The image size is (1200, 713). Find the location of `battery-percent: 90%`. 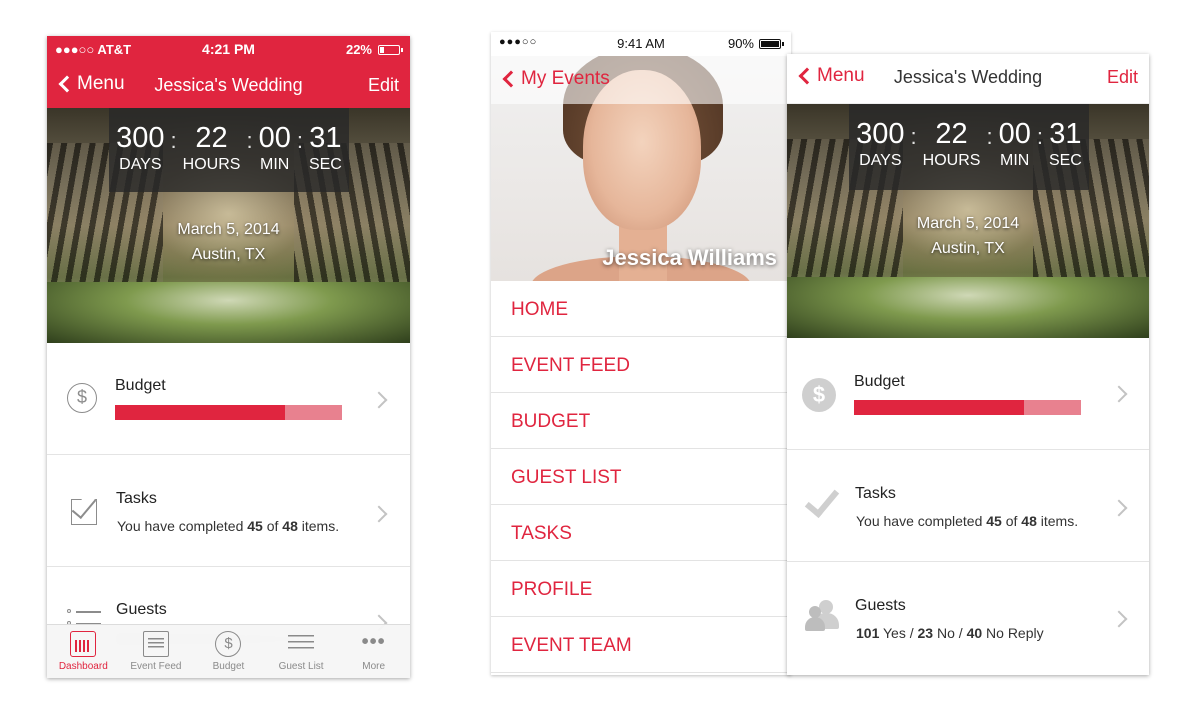

battery-percent: 90% is located at coordinates (740, 43).